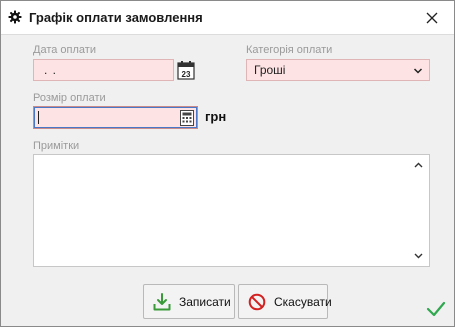  Describe the element at coordinates (56, 146) in the screenshot. I see `notes-label: Примітки` at that location.